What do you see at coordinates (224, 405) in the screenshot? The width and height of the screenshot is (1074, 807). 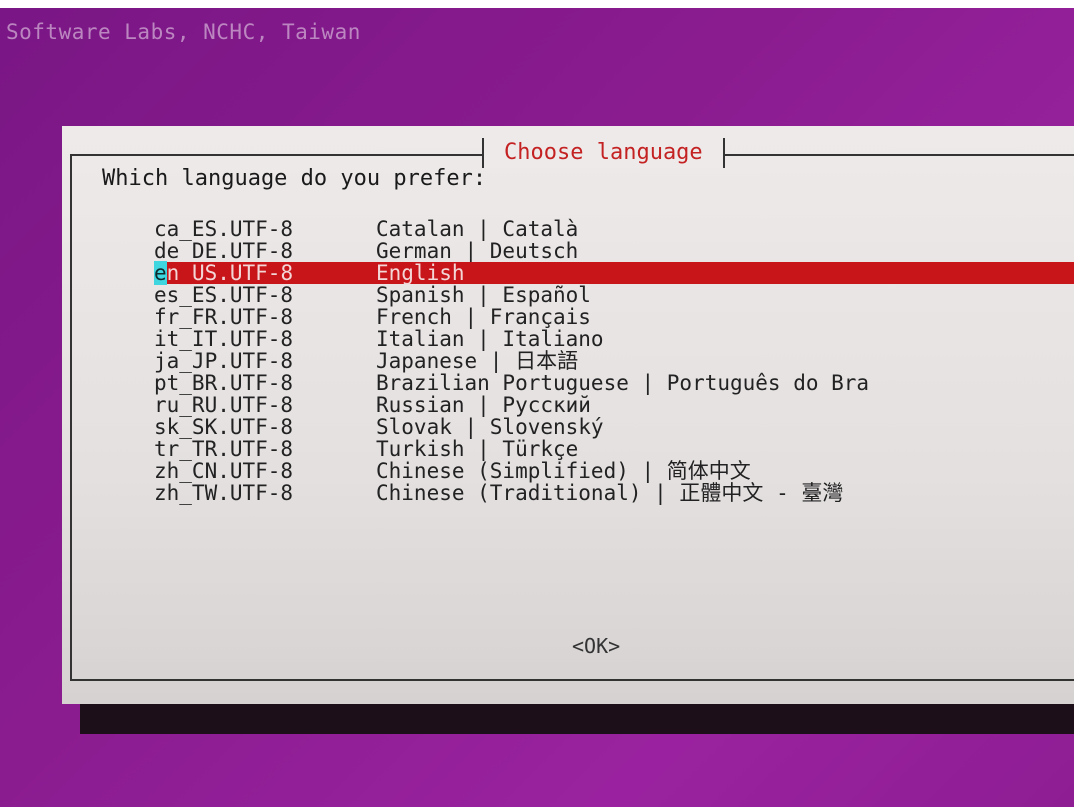 I see `locale-code: ru_RU.UTF-8` at bounding box center [224, 405].